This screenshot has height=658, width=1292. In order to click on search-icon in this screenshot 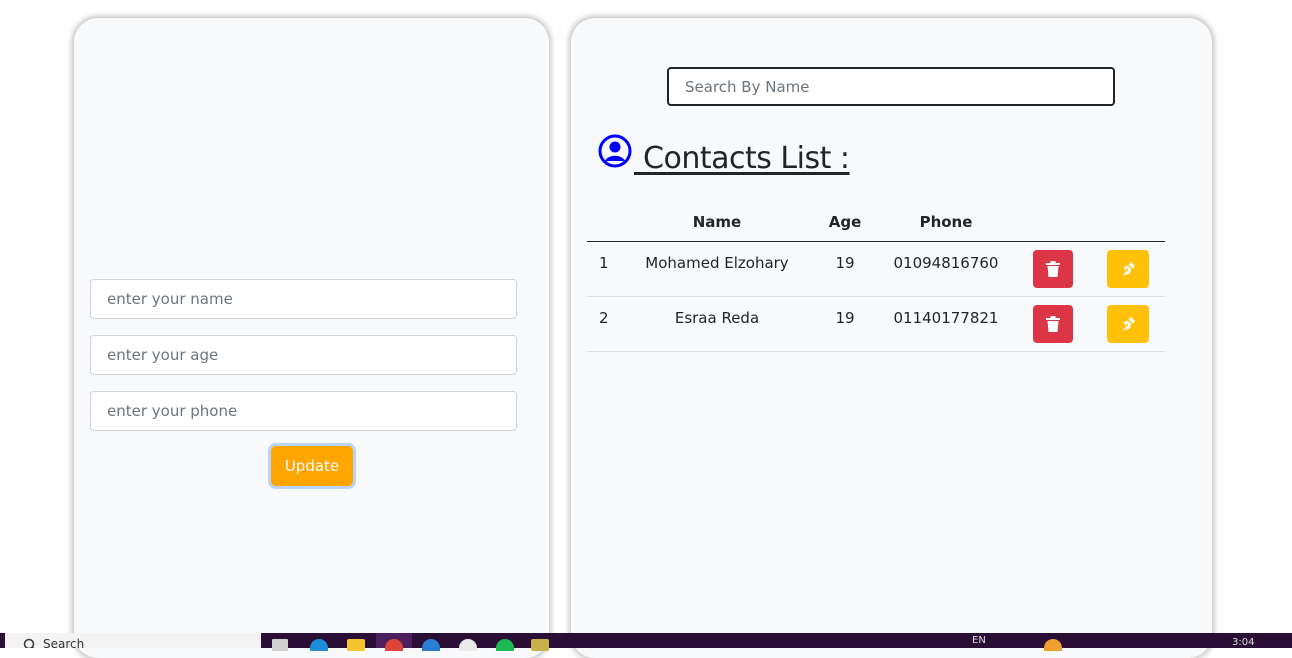, I will do `click(29, 643)`.